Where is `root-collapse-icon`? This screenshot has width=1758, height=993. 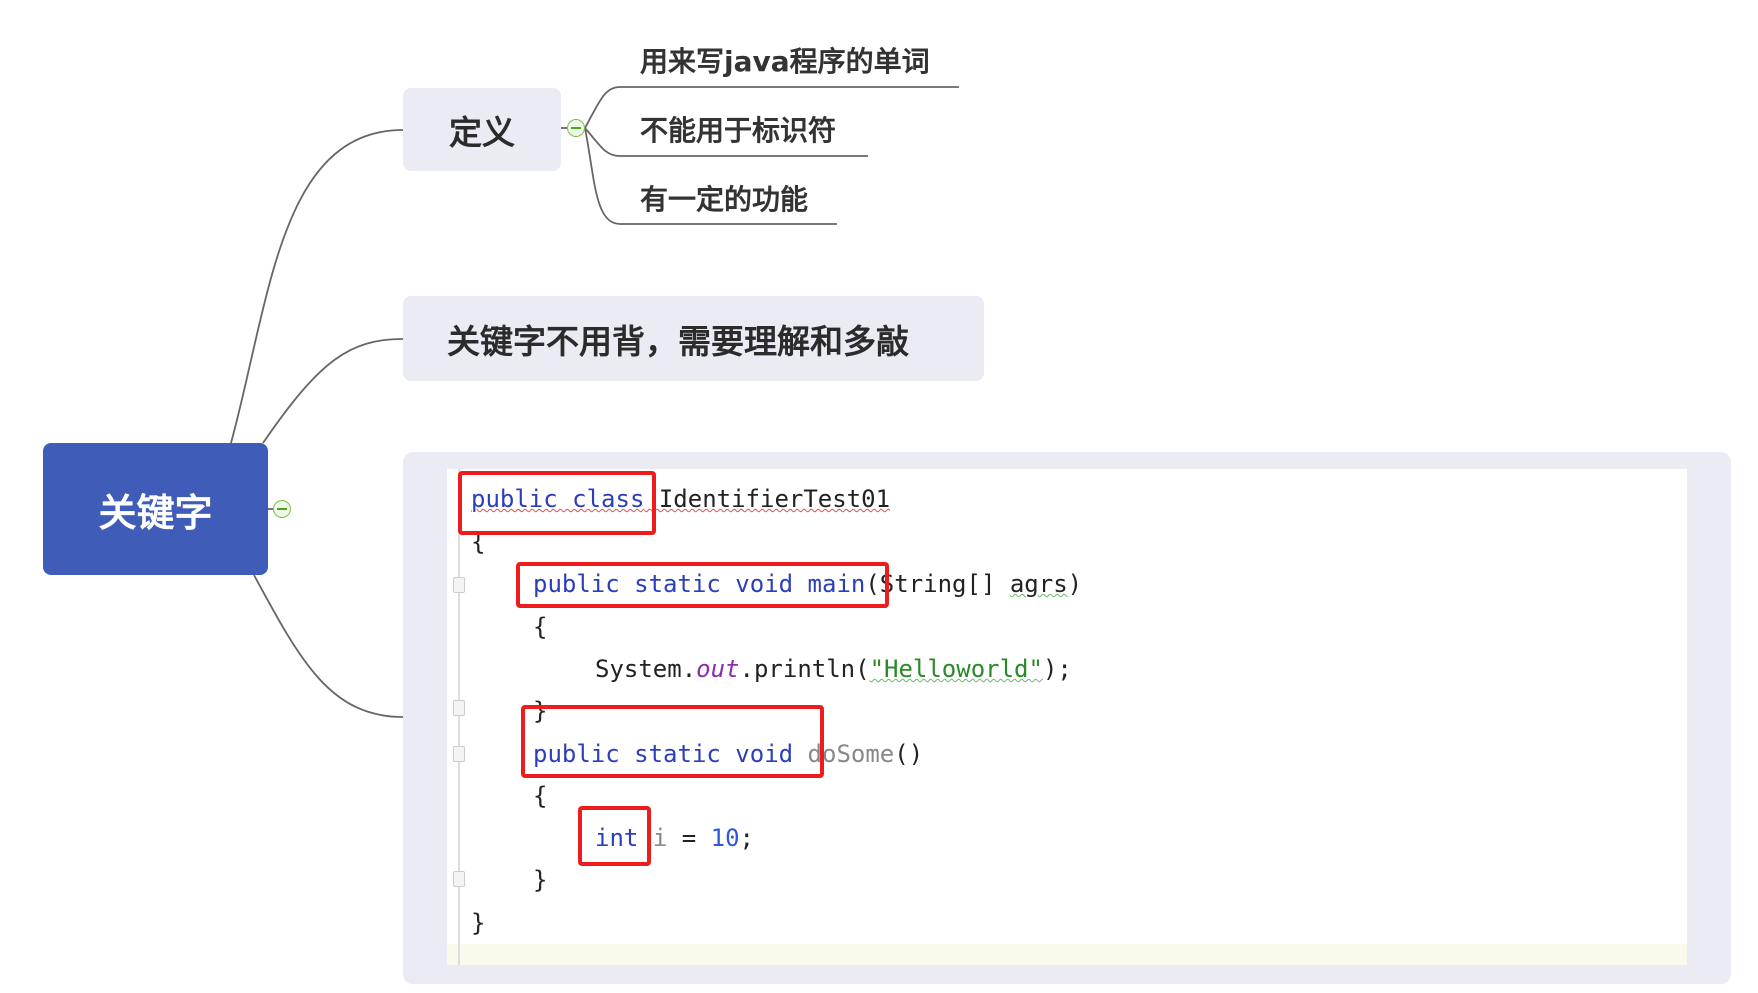
root-collapse-icon is located at coordinates (282, 509).